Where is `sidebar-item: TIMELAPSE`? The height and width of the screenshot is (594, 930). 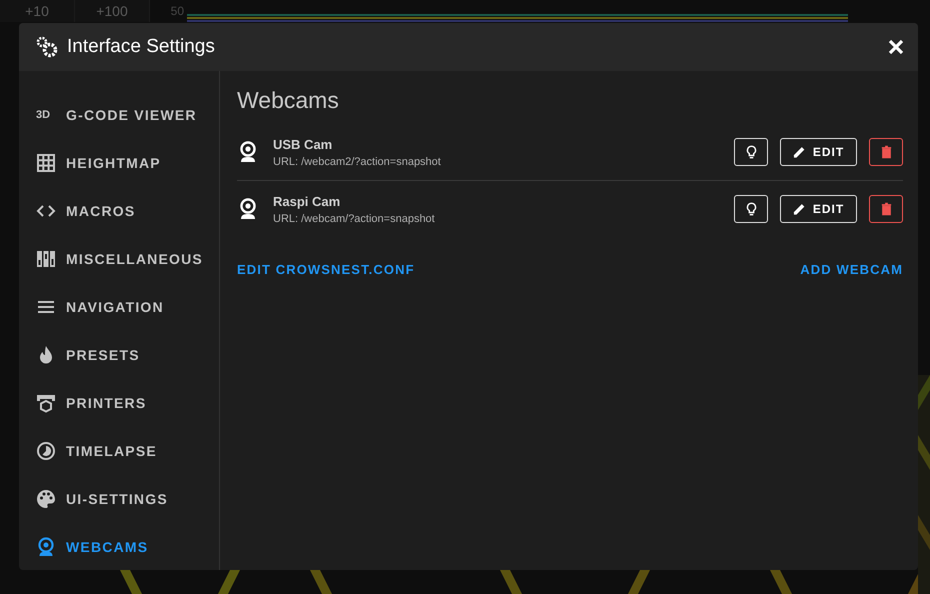
sidebar-item: TIMELAPSE is located at coordinates (119, 451).